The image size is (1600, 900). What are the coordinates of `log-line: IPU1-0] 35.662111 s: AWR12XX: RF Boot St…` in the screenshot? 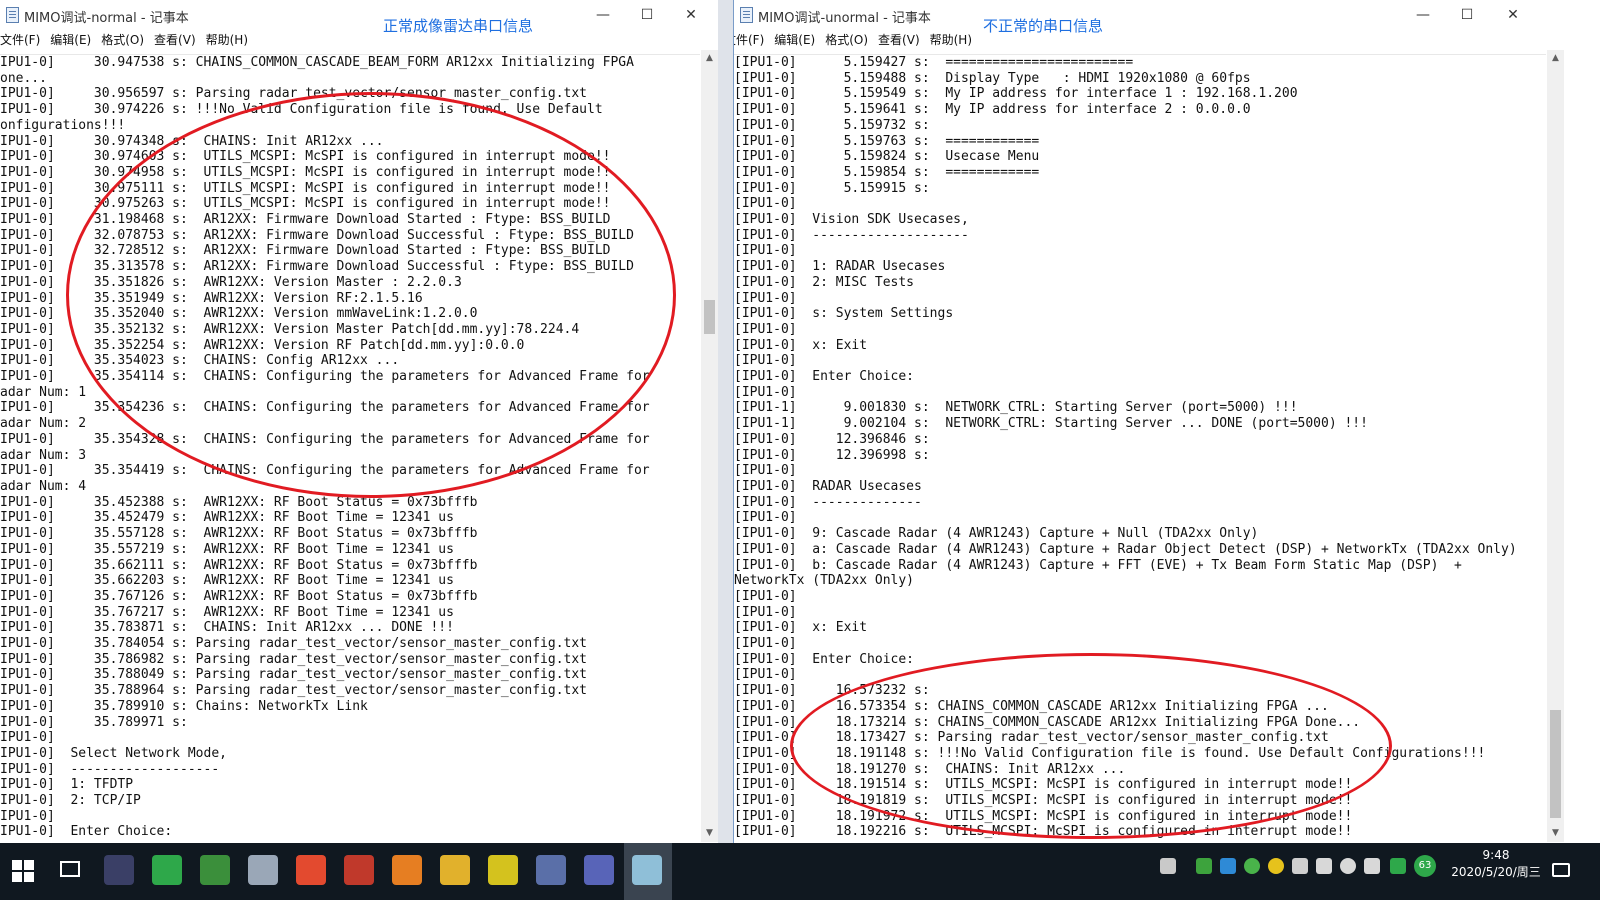 It's located at (239, 565).